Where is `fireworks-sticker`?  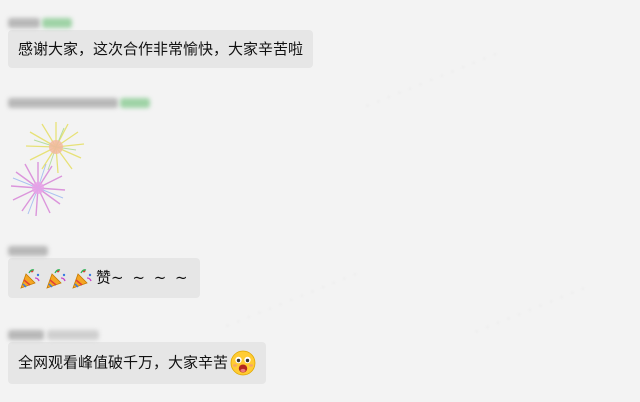 fireworks-sticker is located at coordinates (48, 167).